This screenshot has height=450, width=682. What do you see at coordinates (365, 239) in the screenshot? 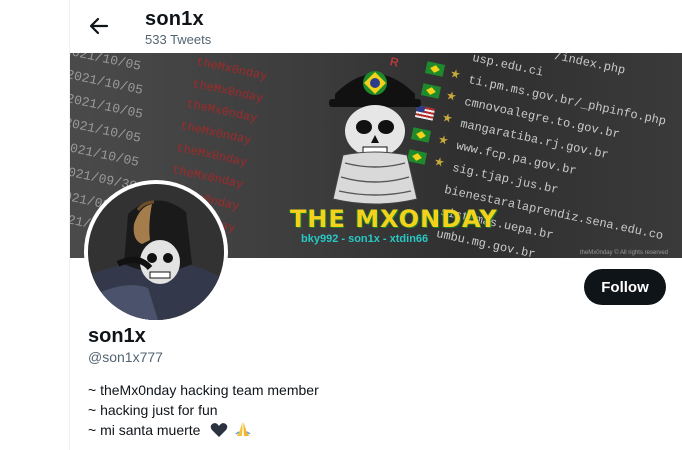
I see `banner-team-members: bky992 - son1x - xtdin66` at bounding box center [365, 239].